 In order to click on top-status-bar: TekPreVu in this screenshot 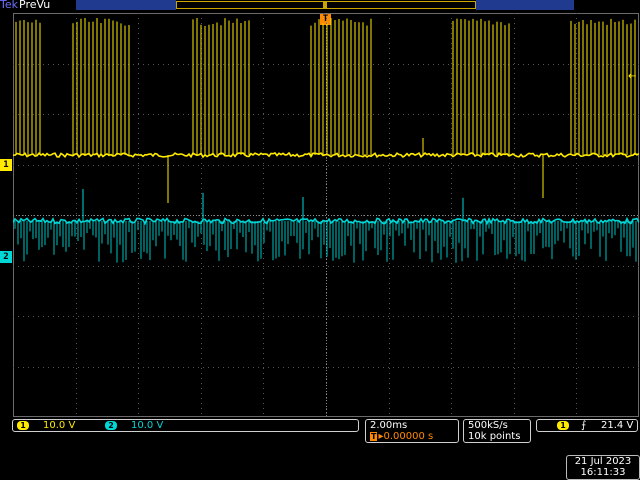, I will do `click(320, 6)`.